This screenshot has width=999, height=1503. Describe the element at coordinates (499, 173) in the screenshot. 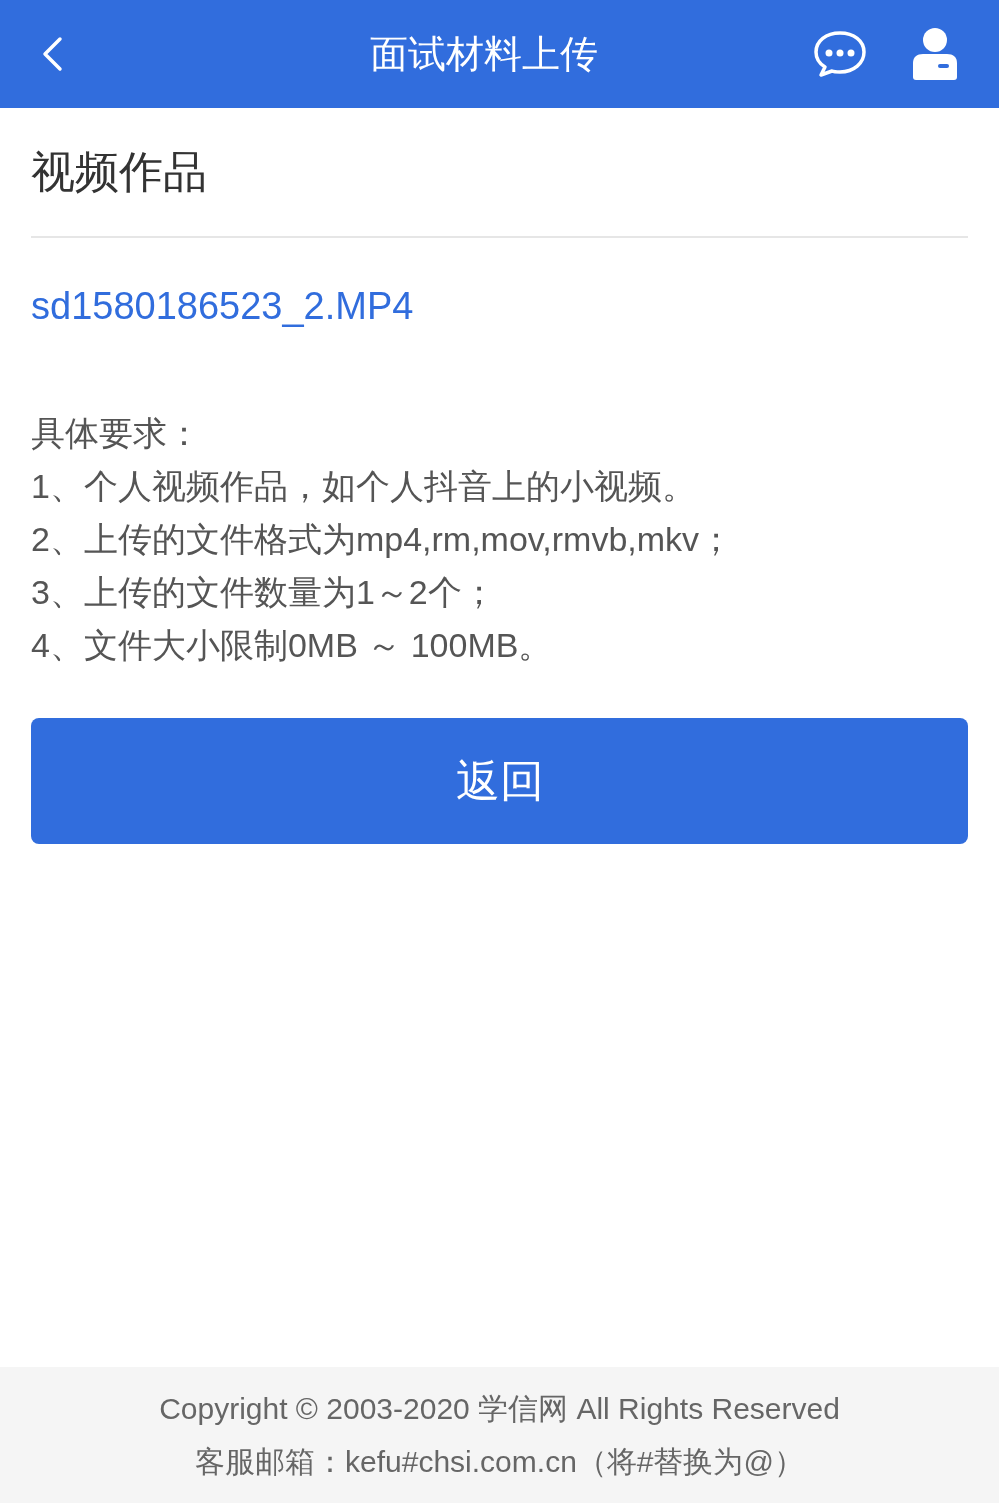

I see `section-title: 视频作品` at that location.